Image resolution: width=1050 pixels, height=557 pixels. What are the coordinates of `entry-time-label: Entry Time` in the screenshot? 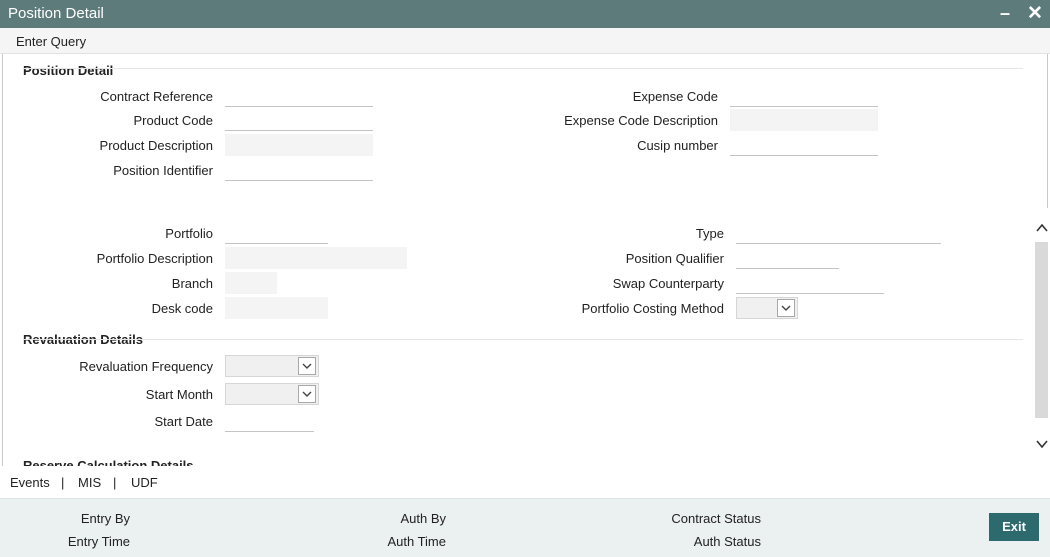 It's located at (98, 541).